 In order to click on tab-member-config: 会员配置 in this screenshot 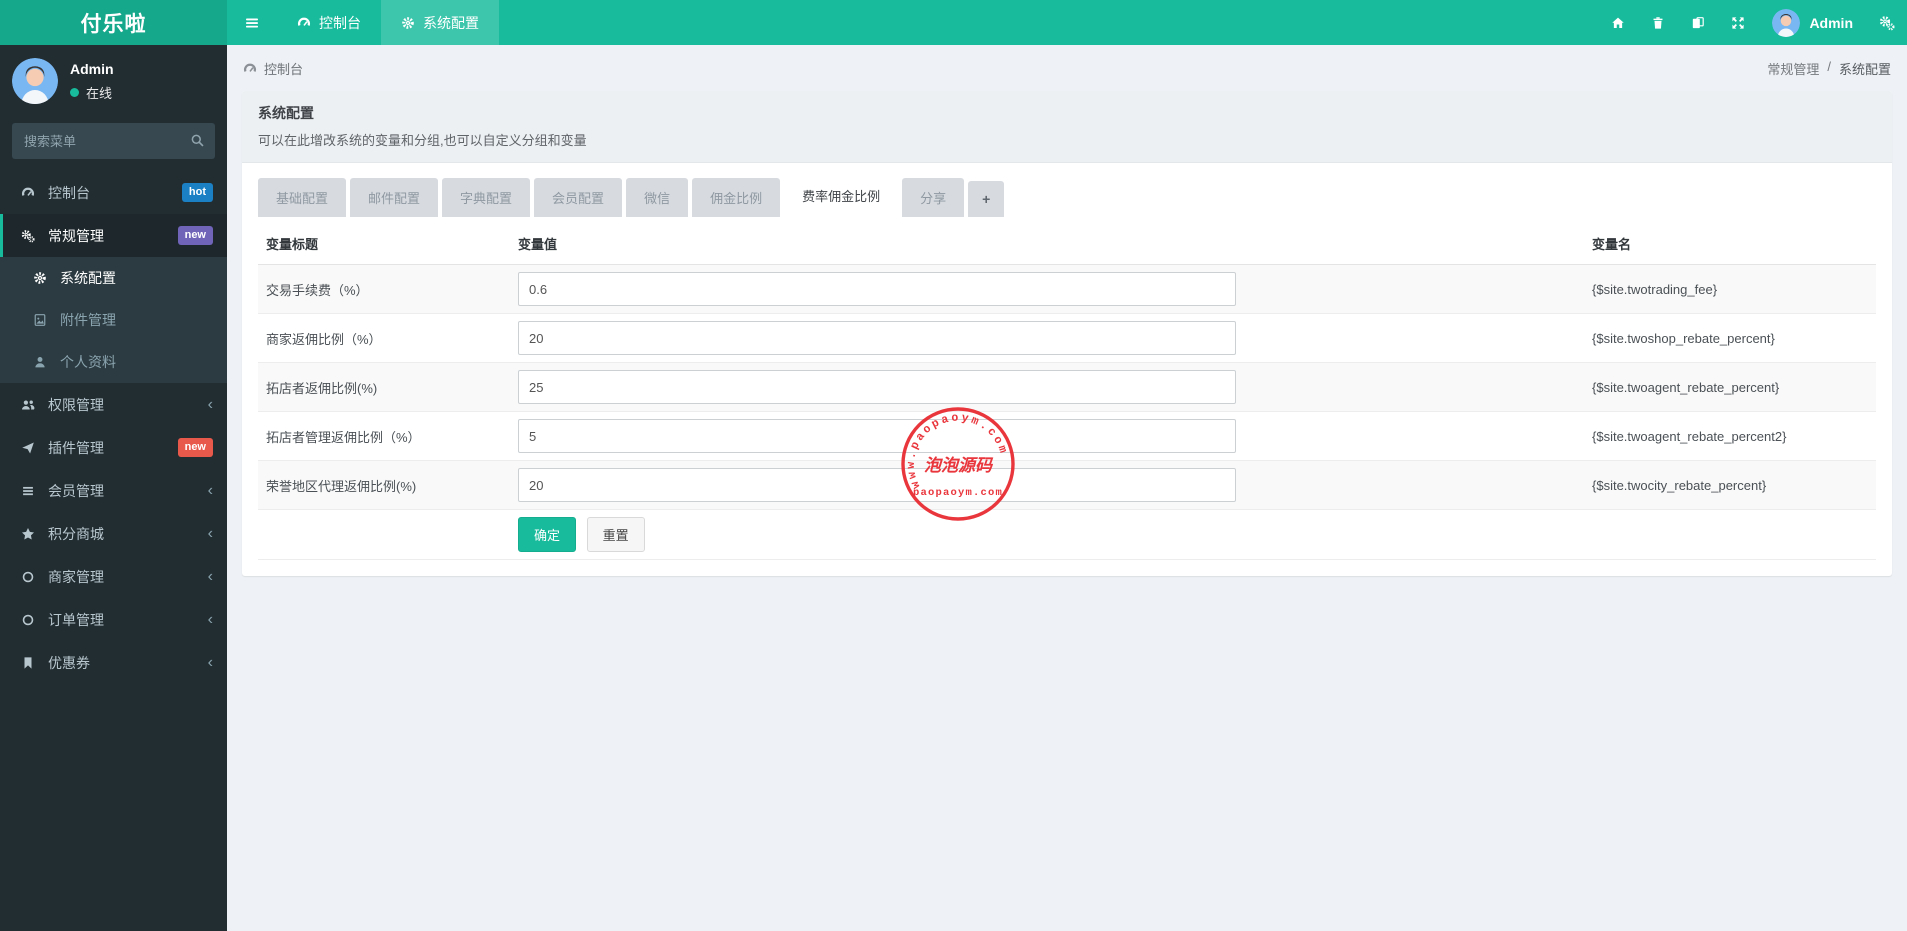, I will do `click(578, 197)`.